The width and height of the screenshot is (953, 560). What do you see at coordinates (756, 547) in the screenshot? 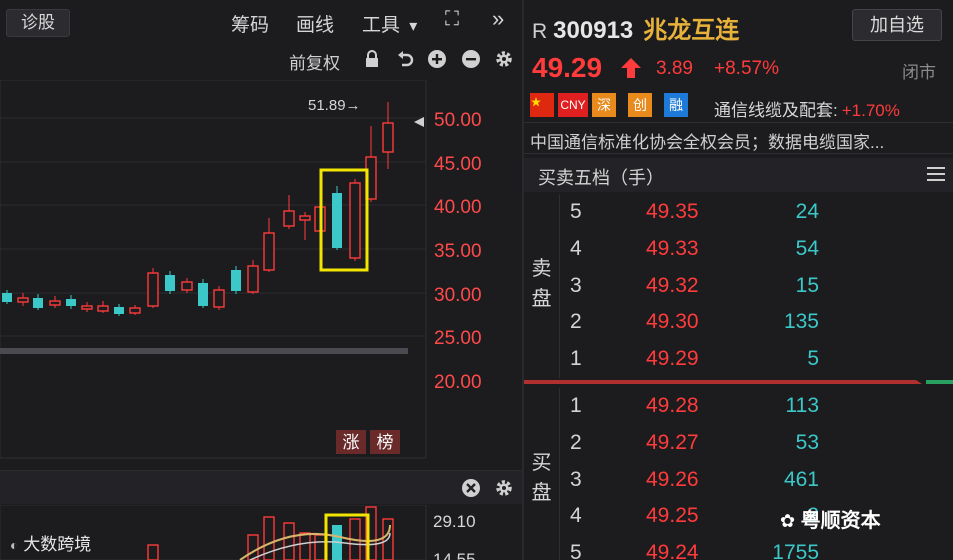
I see `bid-row: 5 49.24 1755` at bounding box center [756, 547].